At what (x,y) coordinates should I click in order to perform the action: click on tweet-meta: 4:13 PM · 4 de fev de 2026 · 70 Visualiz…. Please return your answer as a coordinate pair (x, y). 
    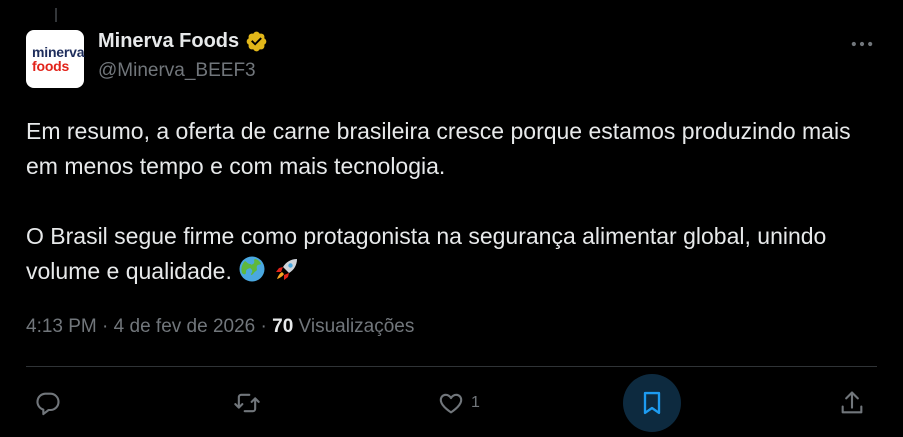
    Looking at the image, I should click on (220, 327).